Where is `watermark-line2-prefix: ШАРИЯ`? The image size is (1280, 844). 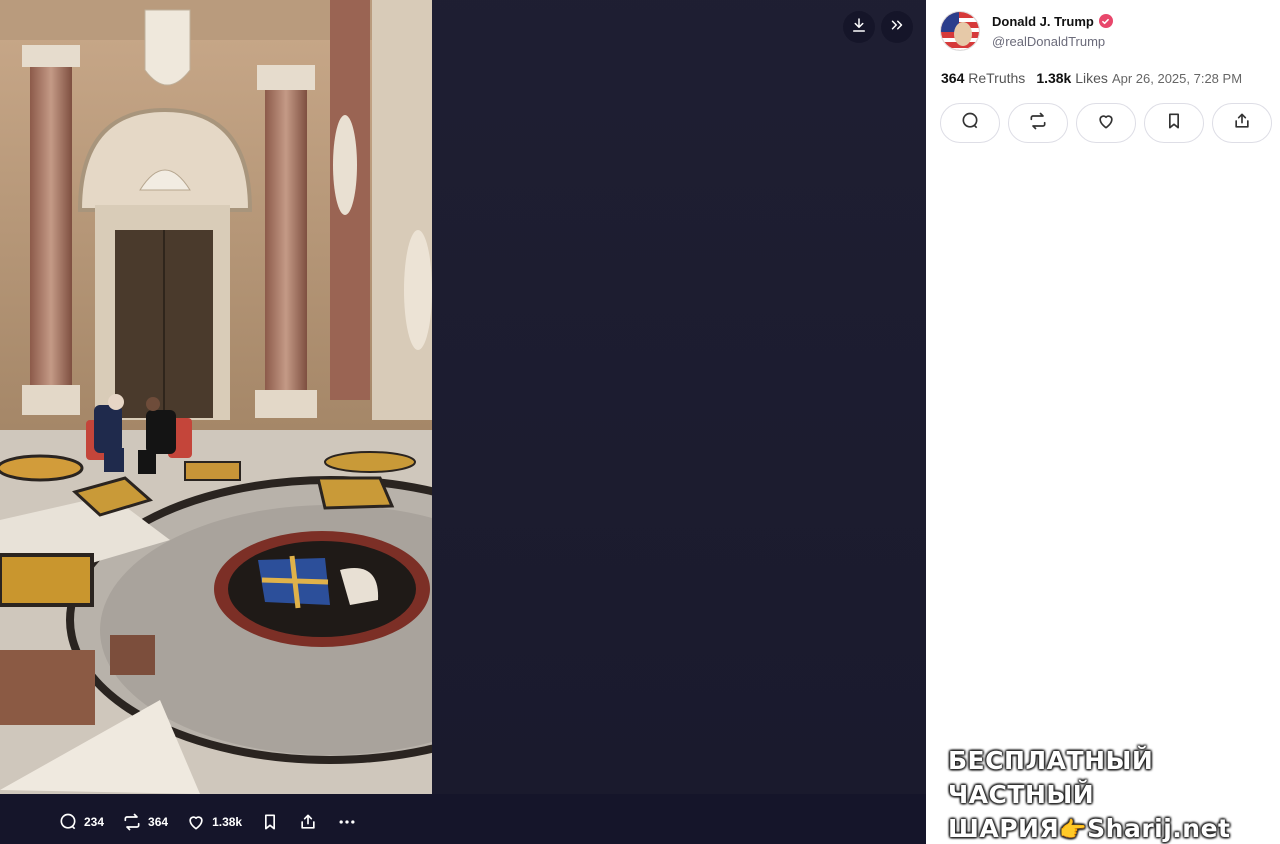
watermark-line2-prefix: ШАРИЯ is located at coordinates (1004, 828).